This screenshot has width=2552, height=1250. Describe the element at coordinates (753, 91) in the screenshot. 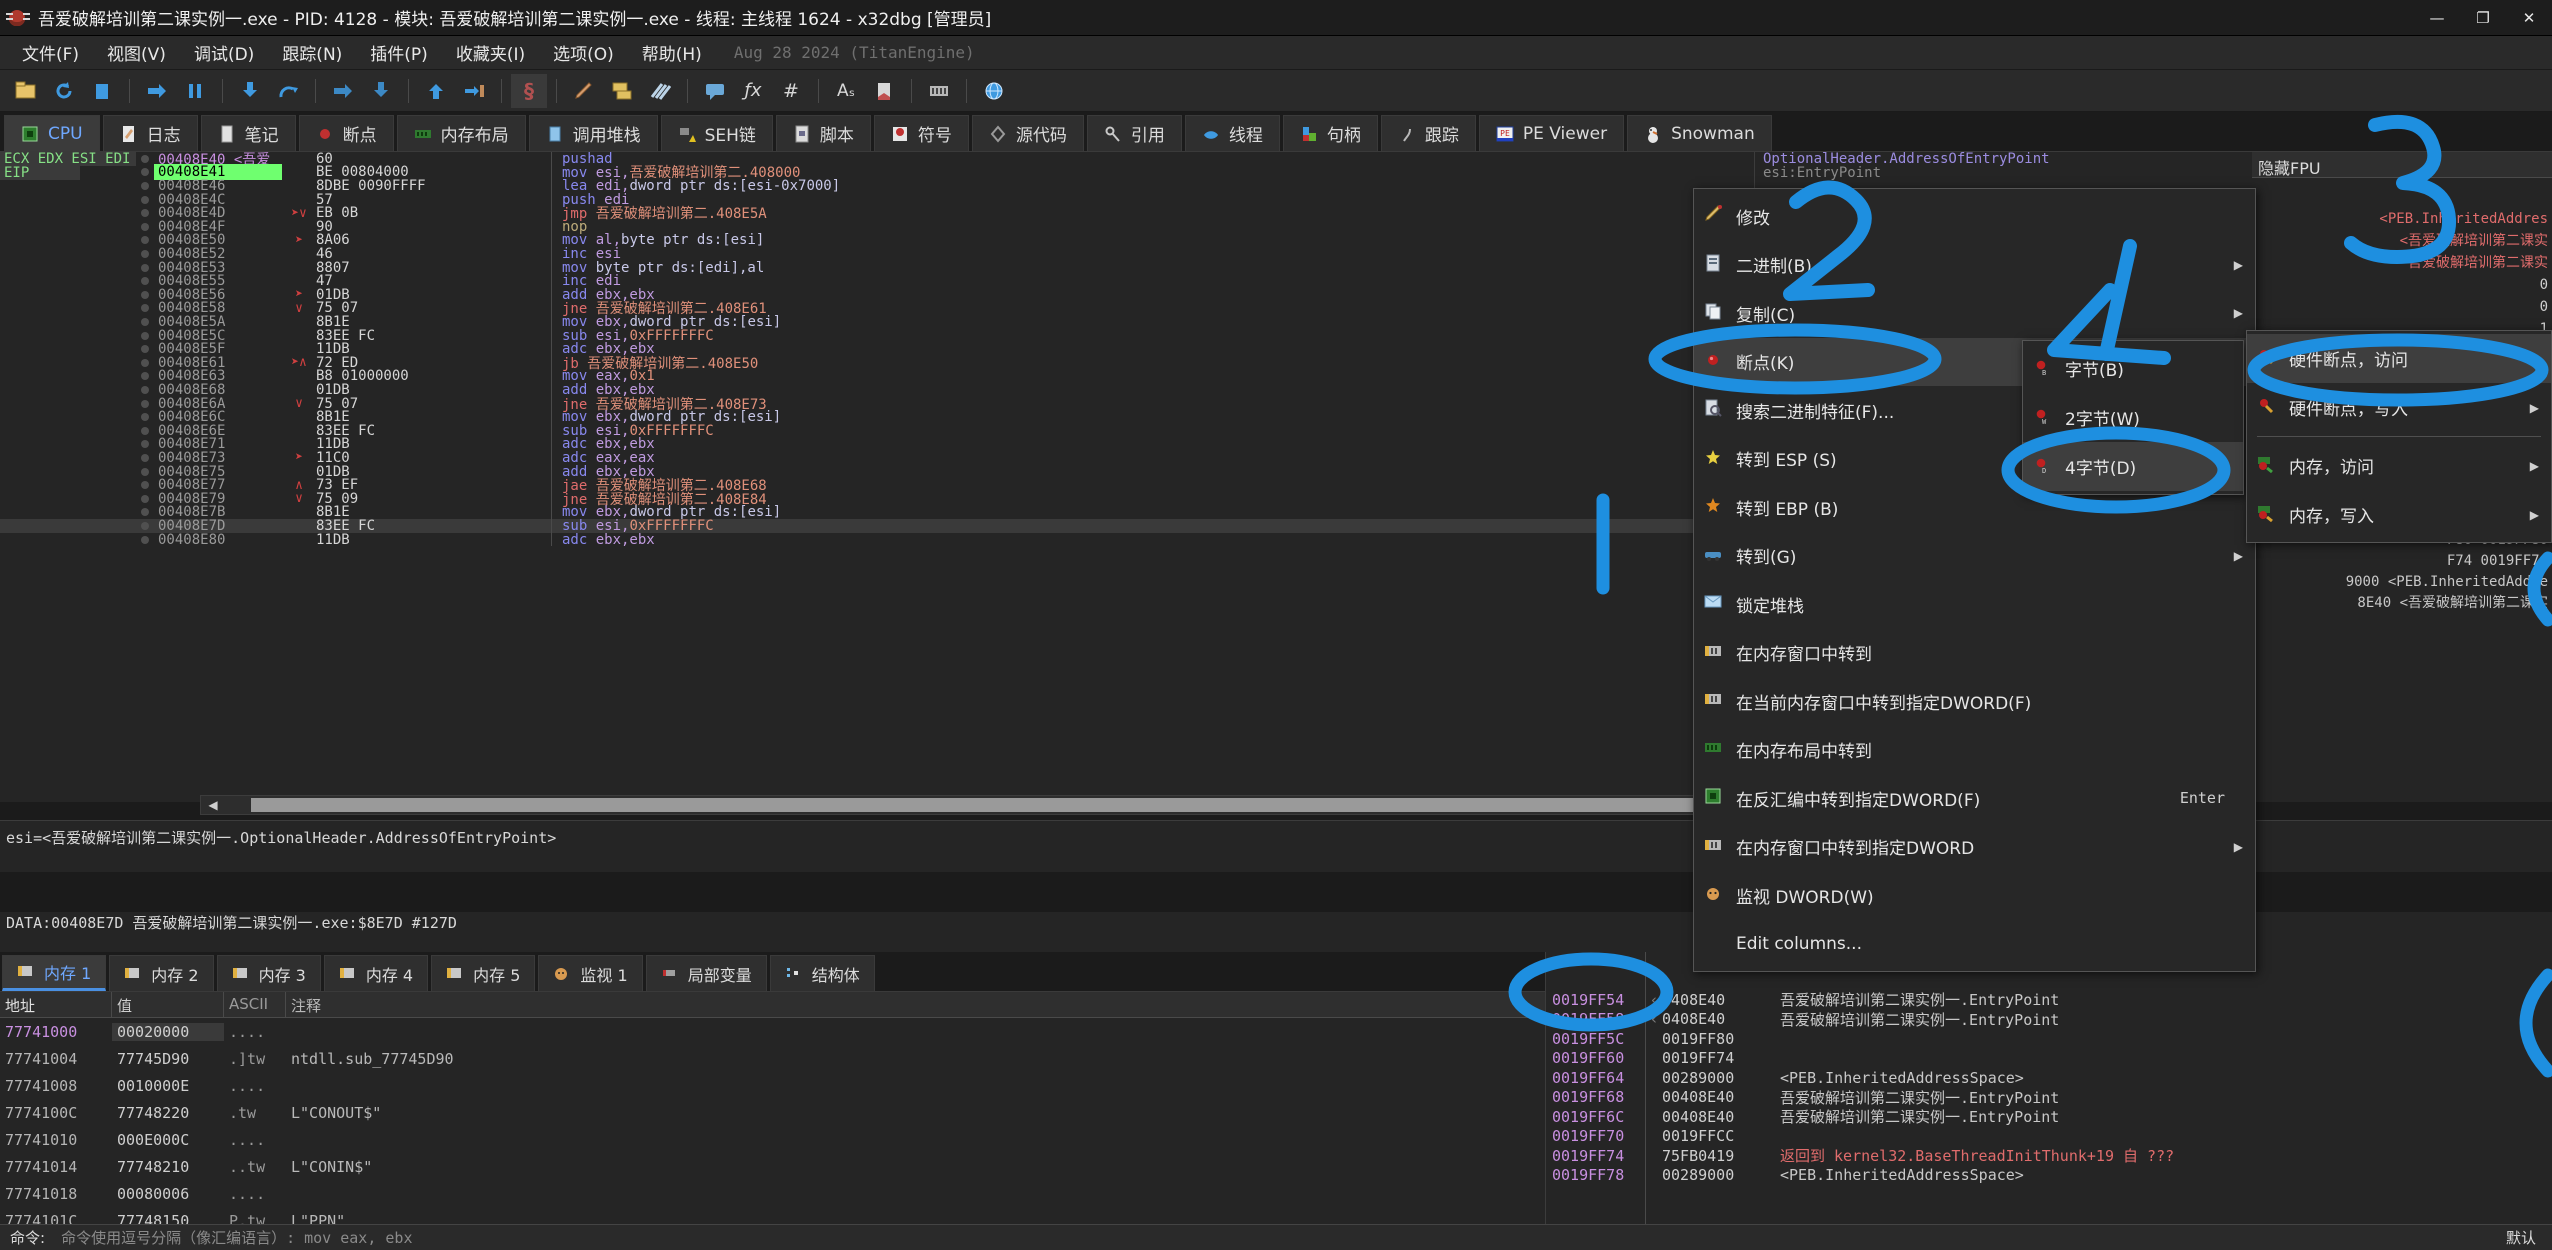

I see `function-icon: ƒx` at that location.